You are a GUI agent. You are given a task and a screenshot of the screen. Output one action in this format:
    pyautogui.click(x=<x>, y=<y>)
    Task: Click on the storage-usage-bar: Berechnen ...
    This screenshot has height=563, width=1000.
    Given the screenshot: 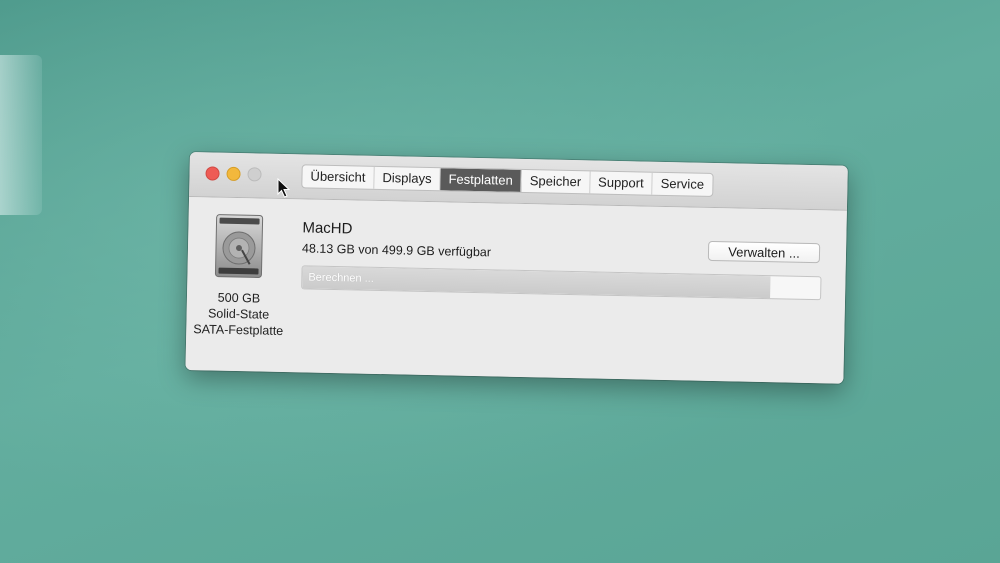 What is the action you would take?
    pyautogui.click(x=561, y=283)
    